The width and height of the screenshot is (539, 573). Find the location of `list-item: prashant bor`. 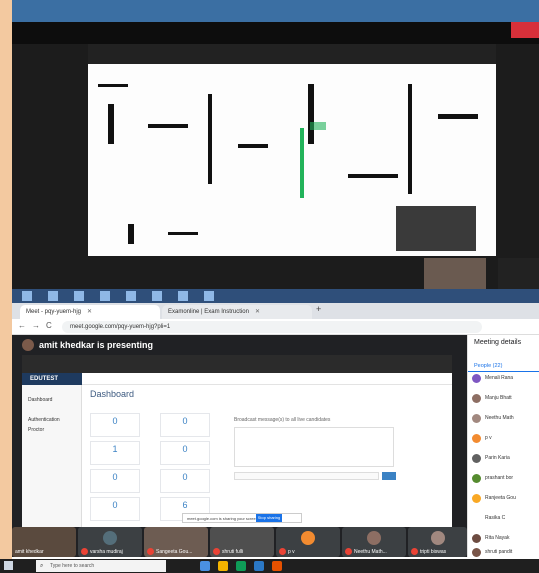

list-item: prashant bor is located at coordinates (492, 478).